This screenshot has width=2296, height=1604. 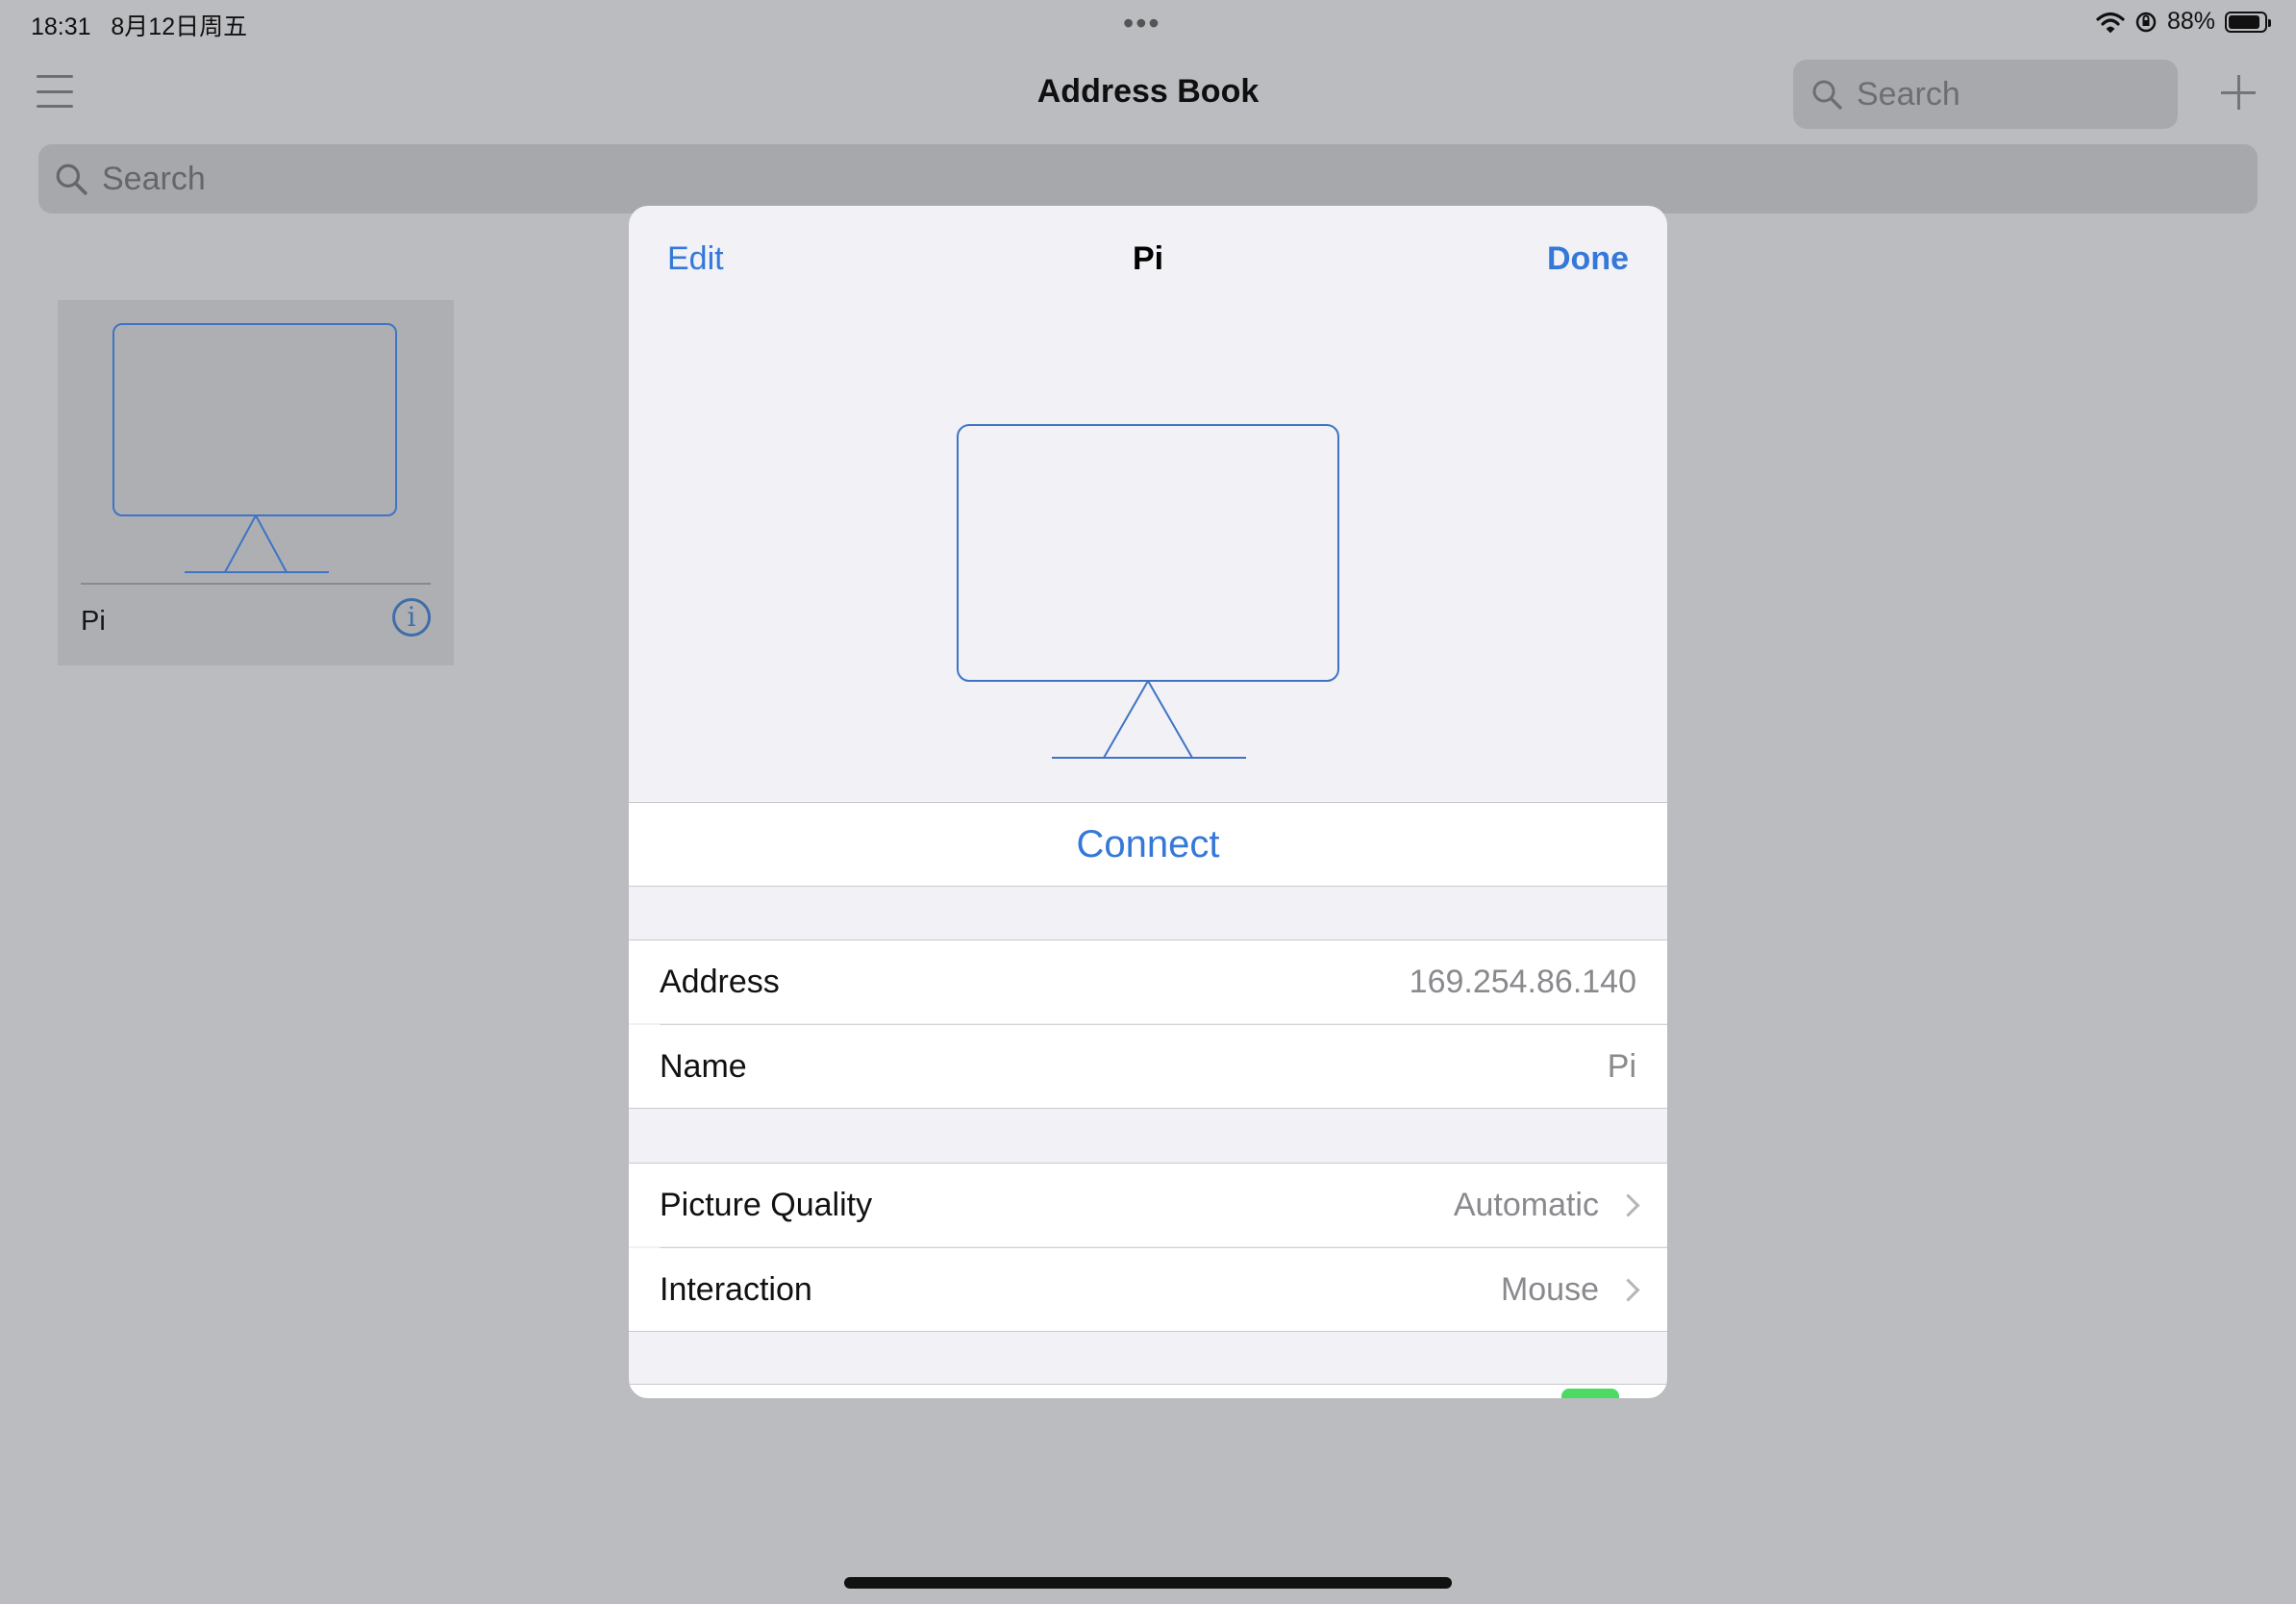 What do you see at coordinates (1148, 1289) in the screenshot?
I see `interaction-row: Interaction Mouse` at bounding box center [1148, 1289].